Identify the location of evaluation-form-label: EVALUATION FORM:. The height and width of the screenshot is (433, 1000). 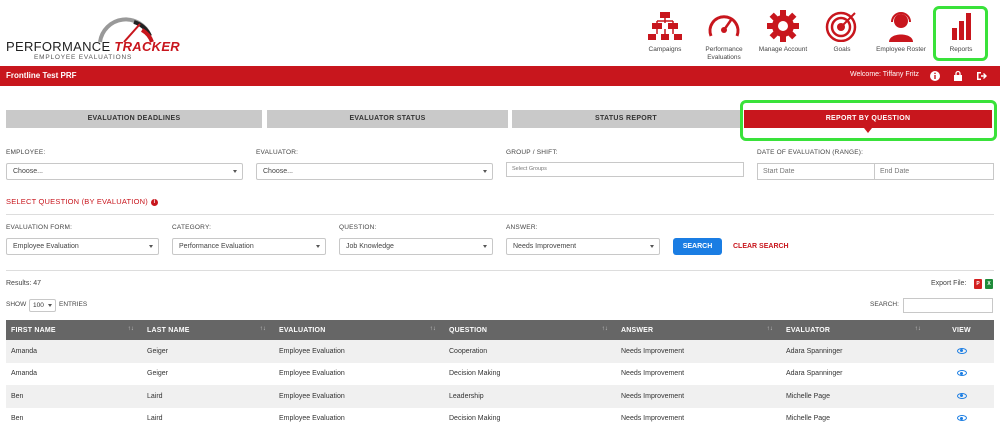
(39, 227).